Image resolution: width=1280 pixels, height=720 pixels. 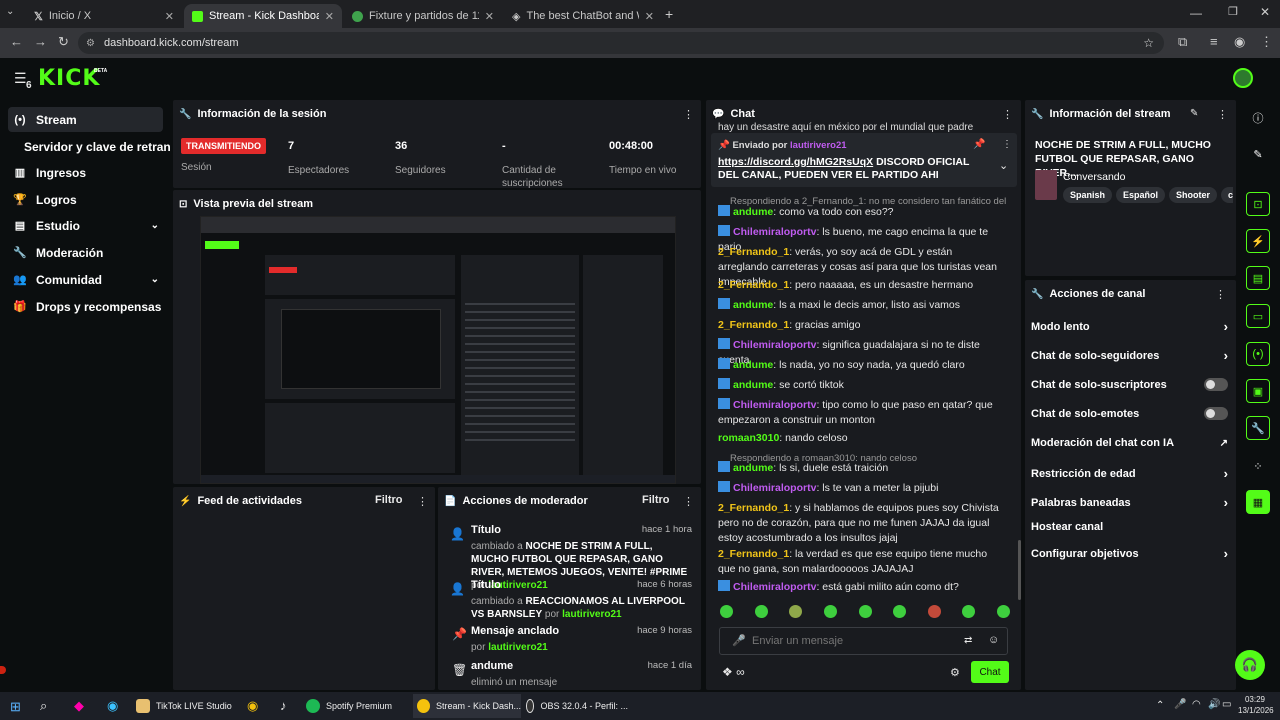 I want to click on channel-action-goals: Configurar objetivos ›, so click(x=1129, y=553).